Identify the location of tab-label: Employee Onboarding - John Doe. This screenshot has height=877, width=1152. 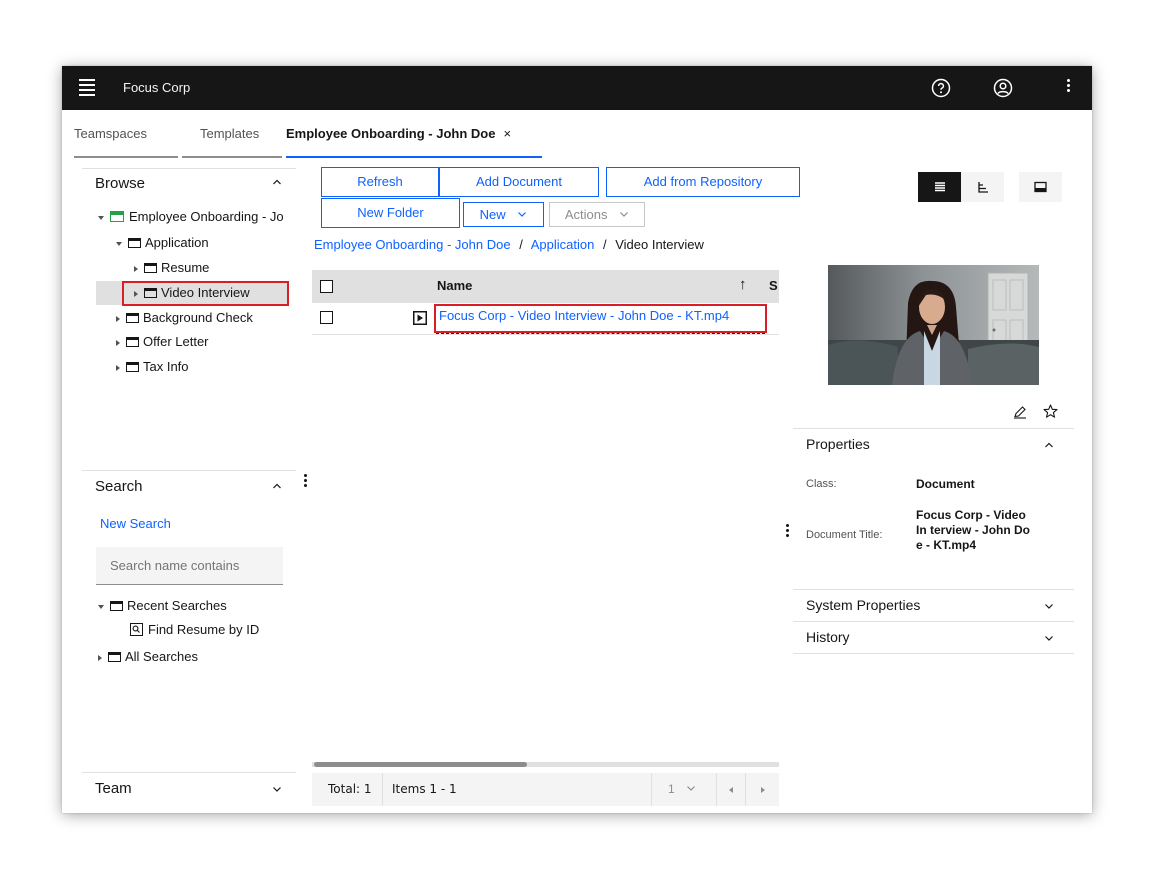
(391, 133).